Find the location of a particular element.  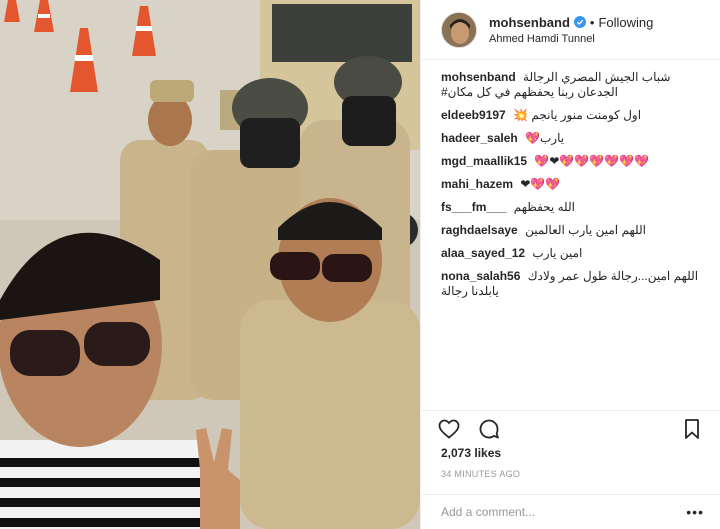

header-row: mohsenband • Following is located at coordinates (571, 22).